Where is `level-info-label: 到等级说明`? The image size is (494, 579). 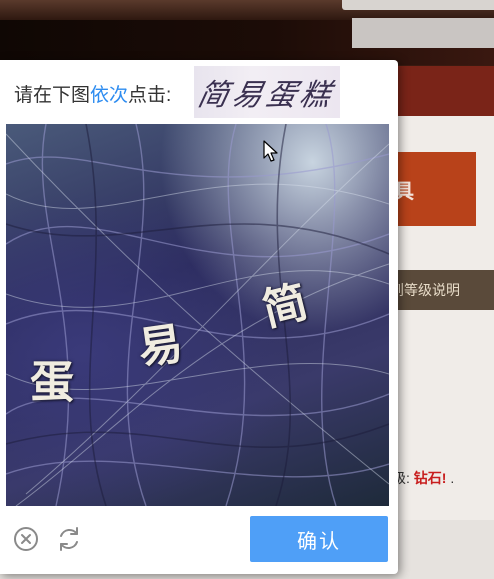
level-info-label: 到等级说明 is located at coordinates (425, 290).